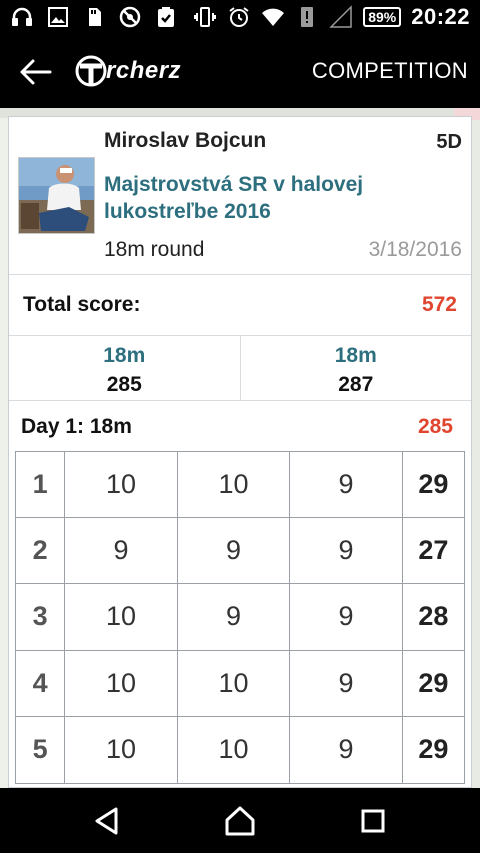 This screenshot has width=480, height=853. I want to click on table-row: 4 10 10 9 29, so click(240, 683).